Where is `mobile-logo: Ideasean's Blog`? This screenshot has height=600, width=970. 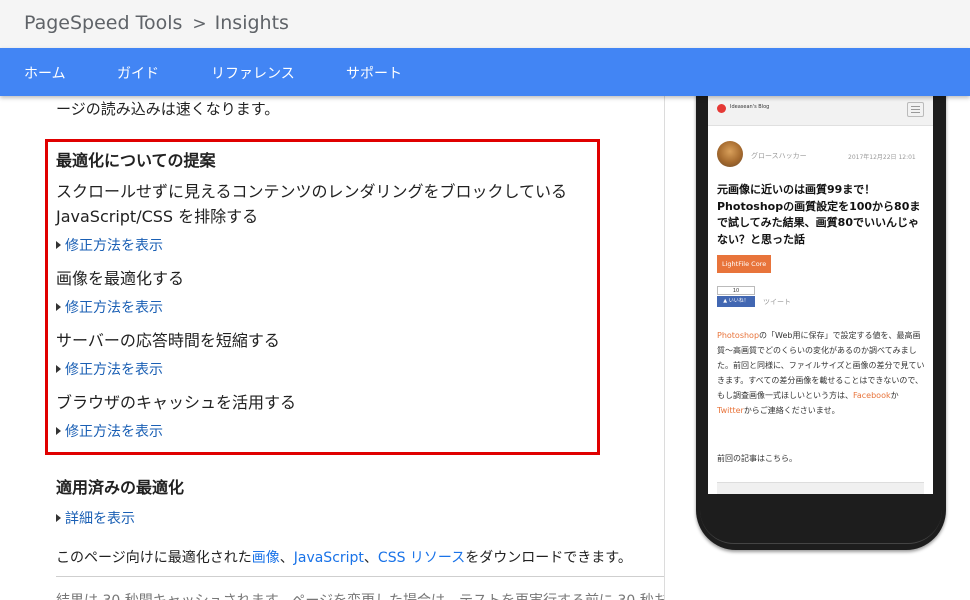 mobile-logo: Ideasean's Blog is located at coordinates (750, 107).